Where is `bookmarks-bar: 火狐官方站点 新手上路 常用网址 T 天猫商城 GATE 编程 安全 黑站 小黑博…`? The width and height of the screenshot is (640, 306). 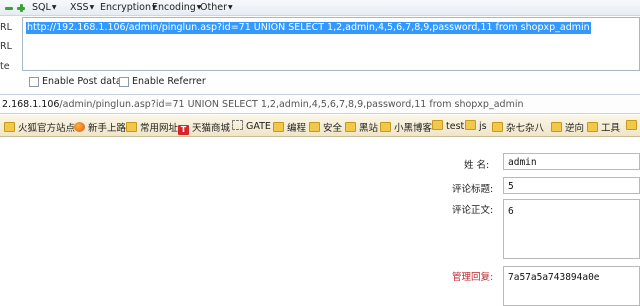
bookmarks-bar: 火狐官方站点 新手上路 常用网址 T 天猫商城 GATE 编程 安全 黑站 小黑博… is located at coordinates (320, 126).